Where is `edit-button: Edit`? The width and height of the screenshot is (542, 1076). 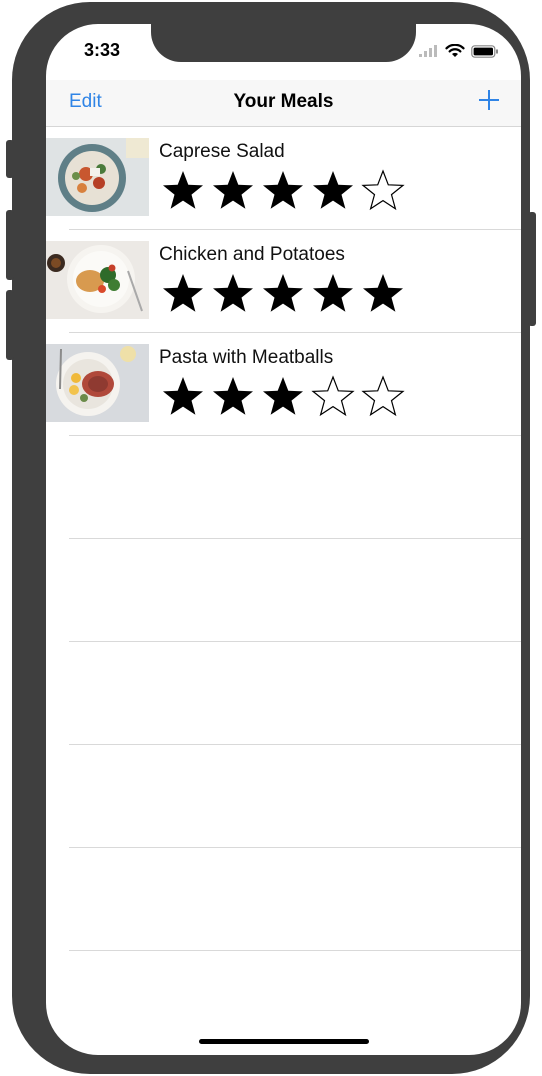
edit-button: Edit is located at coordinates (85, 102).